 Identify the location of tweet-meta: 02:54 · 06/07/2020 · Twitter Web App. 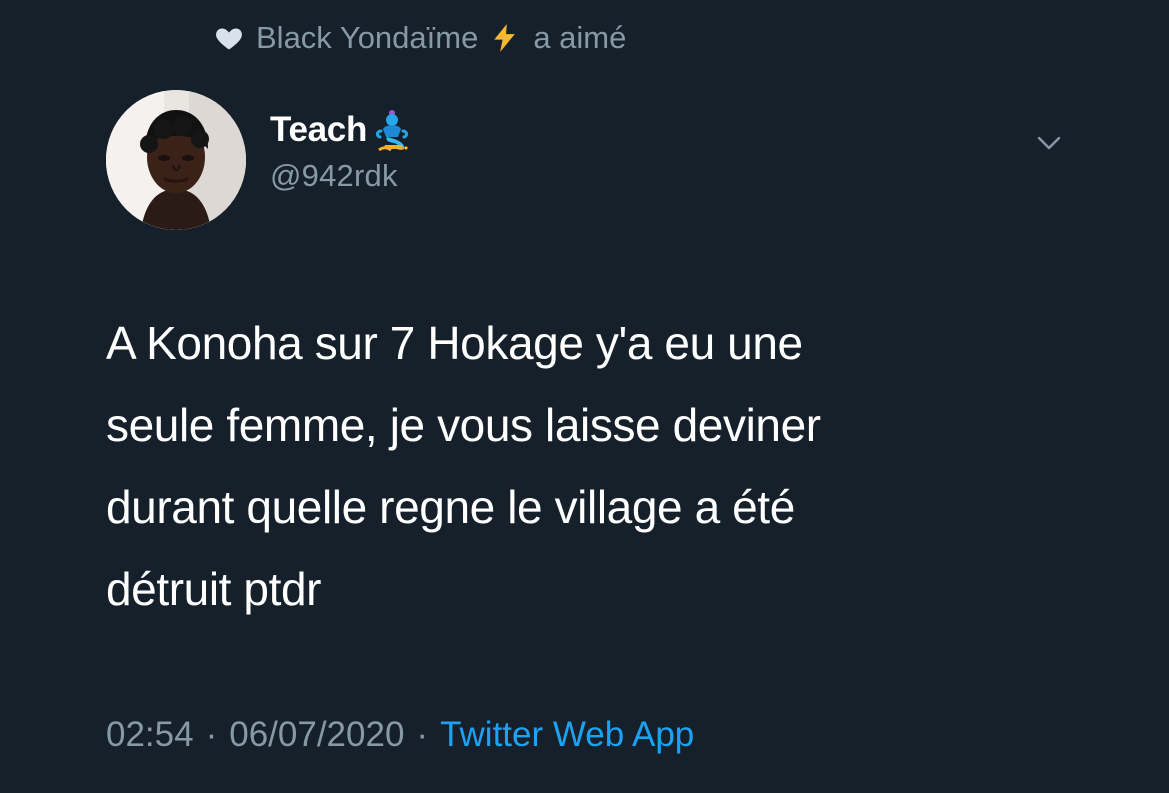
(400, 735).